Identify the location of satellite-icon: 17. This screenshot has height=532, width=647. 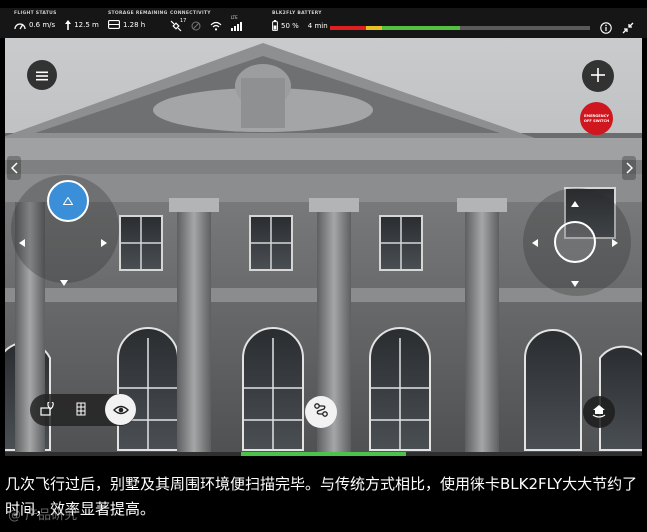
(178, 25).